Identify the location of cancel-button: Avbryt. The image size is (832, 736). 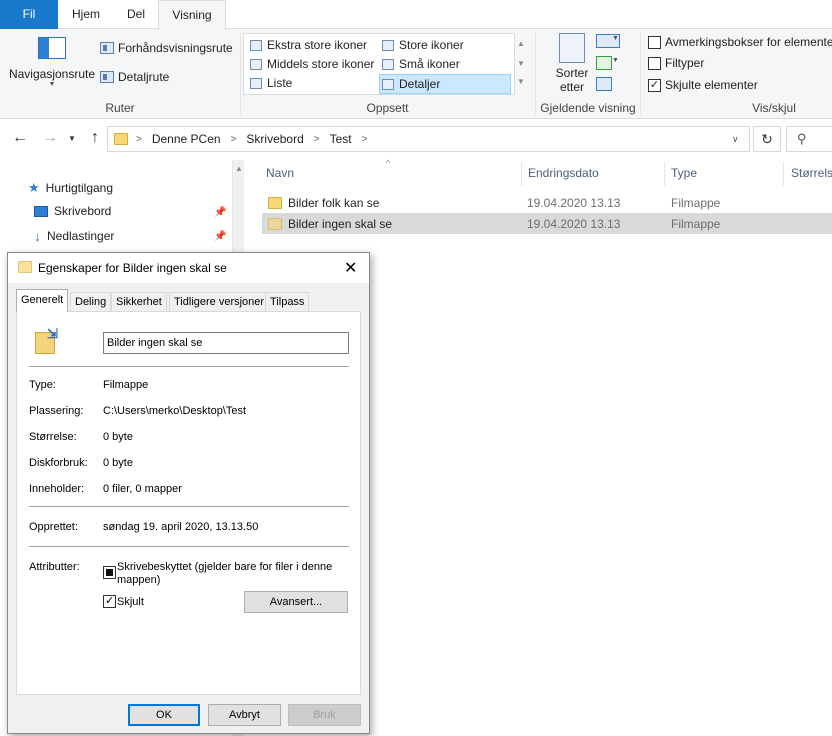
(244, 715).